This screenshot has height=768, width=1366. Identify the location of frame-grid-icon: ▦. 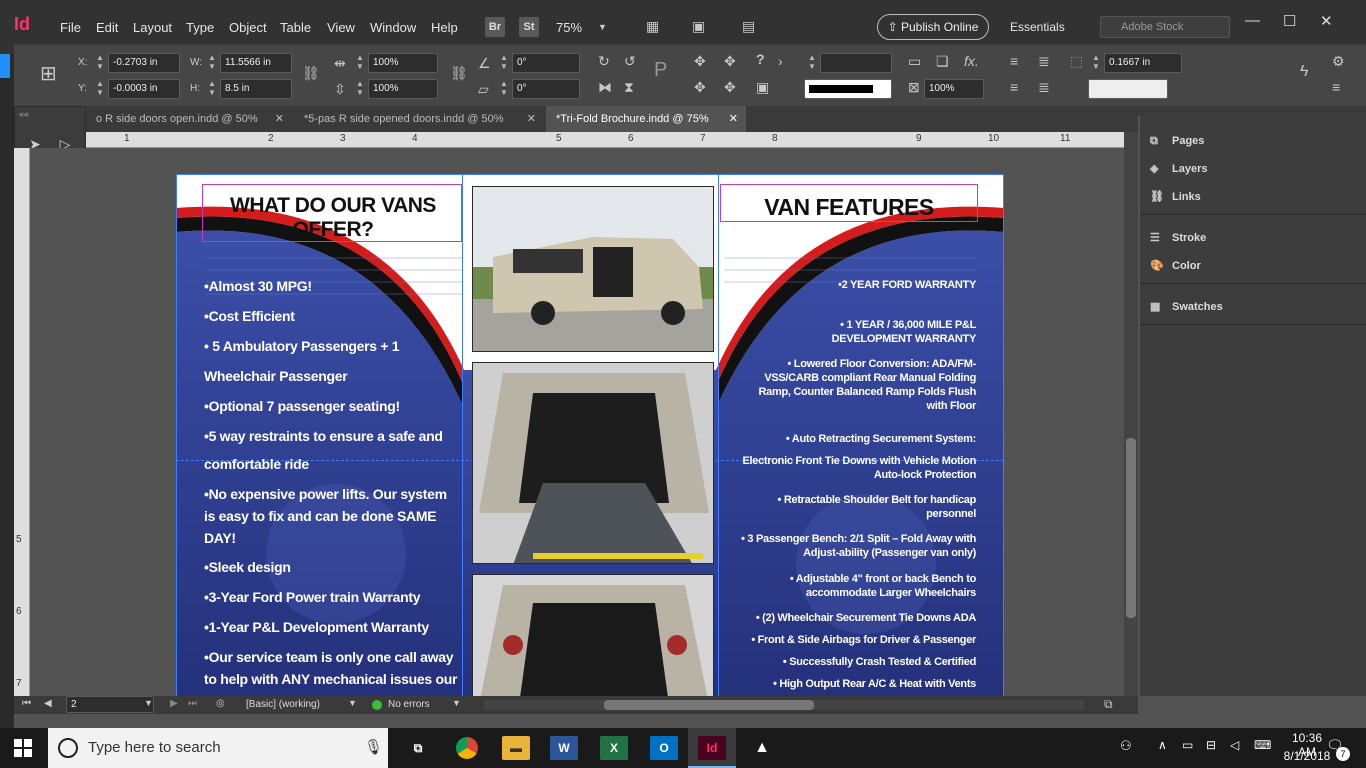
(652, 26).